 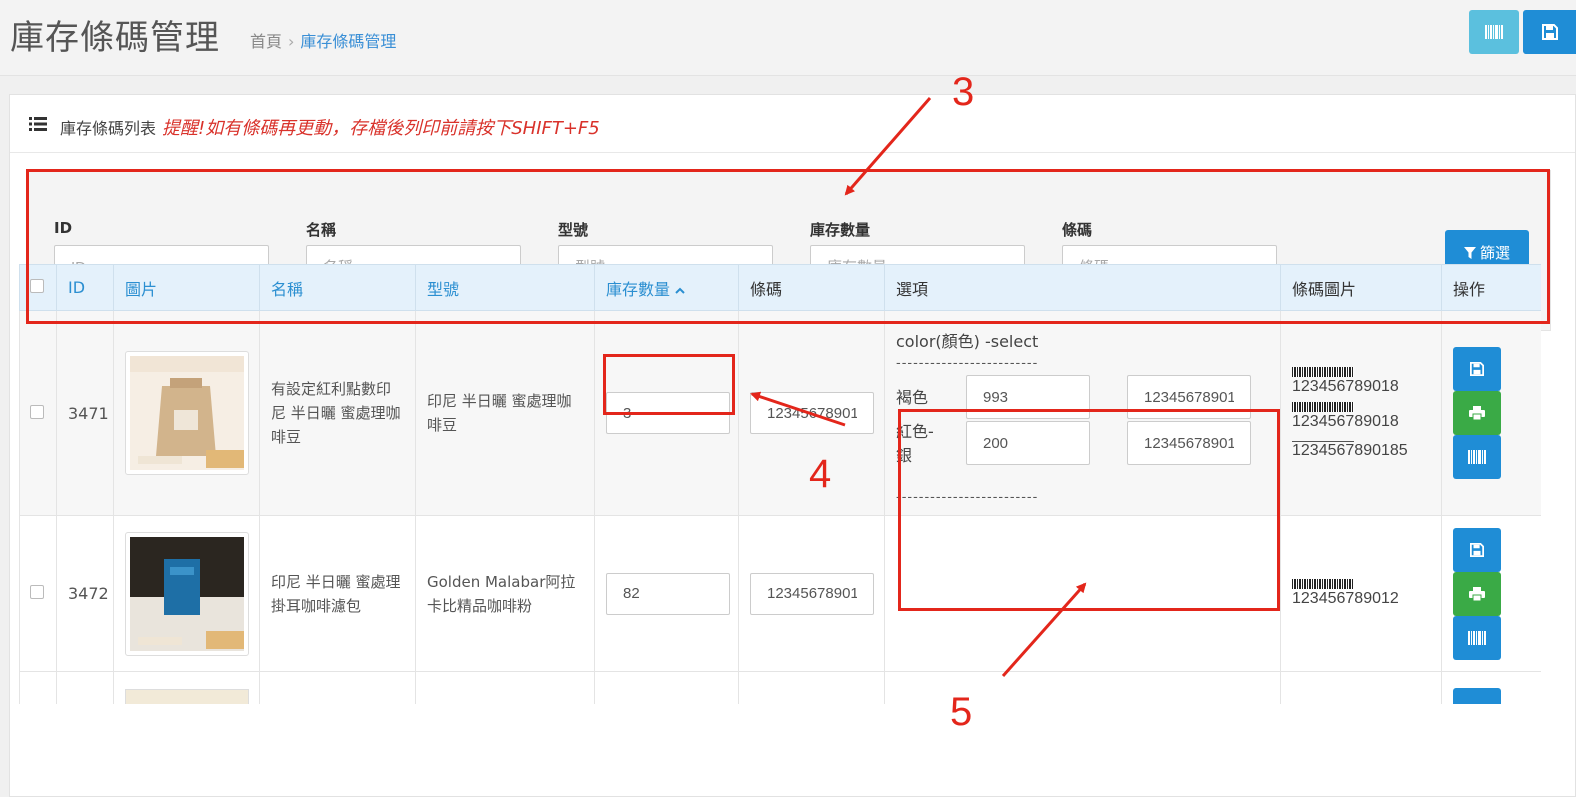 What do you see at coordinates (186, 287) in the screenshot?
I see `column-header-image: 圖片` at bounding box center [186, 287].